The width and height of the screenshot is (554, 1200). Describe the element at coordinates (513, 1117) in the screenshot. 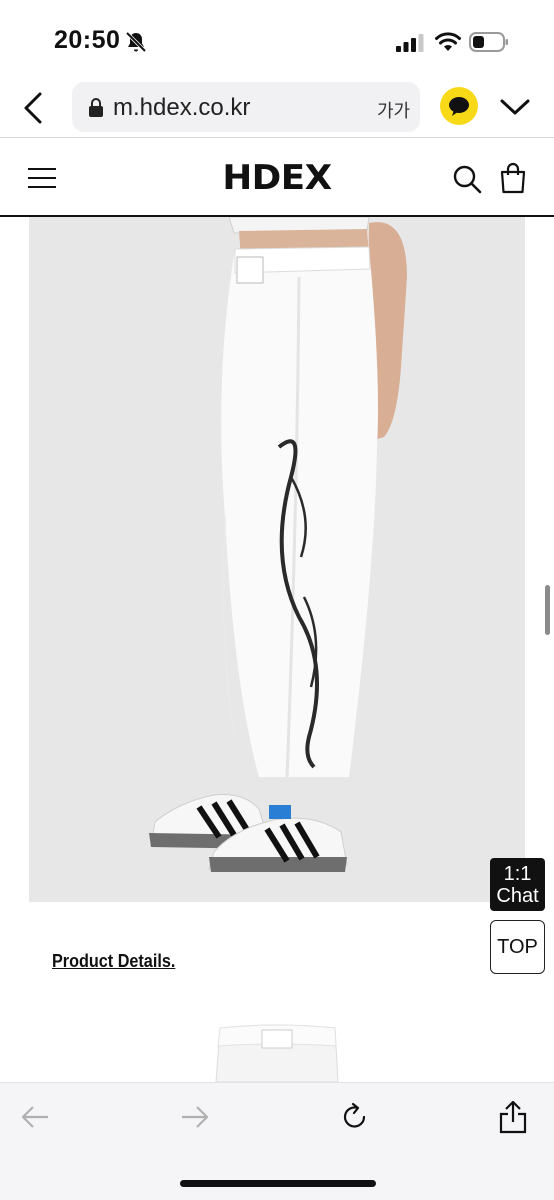

I see `share-icon` at that location.